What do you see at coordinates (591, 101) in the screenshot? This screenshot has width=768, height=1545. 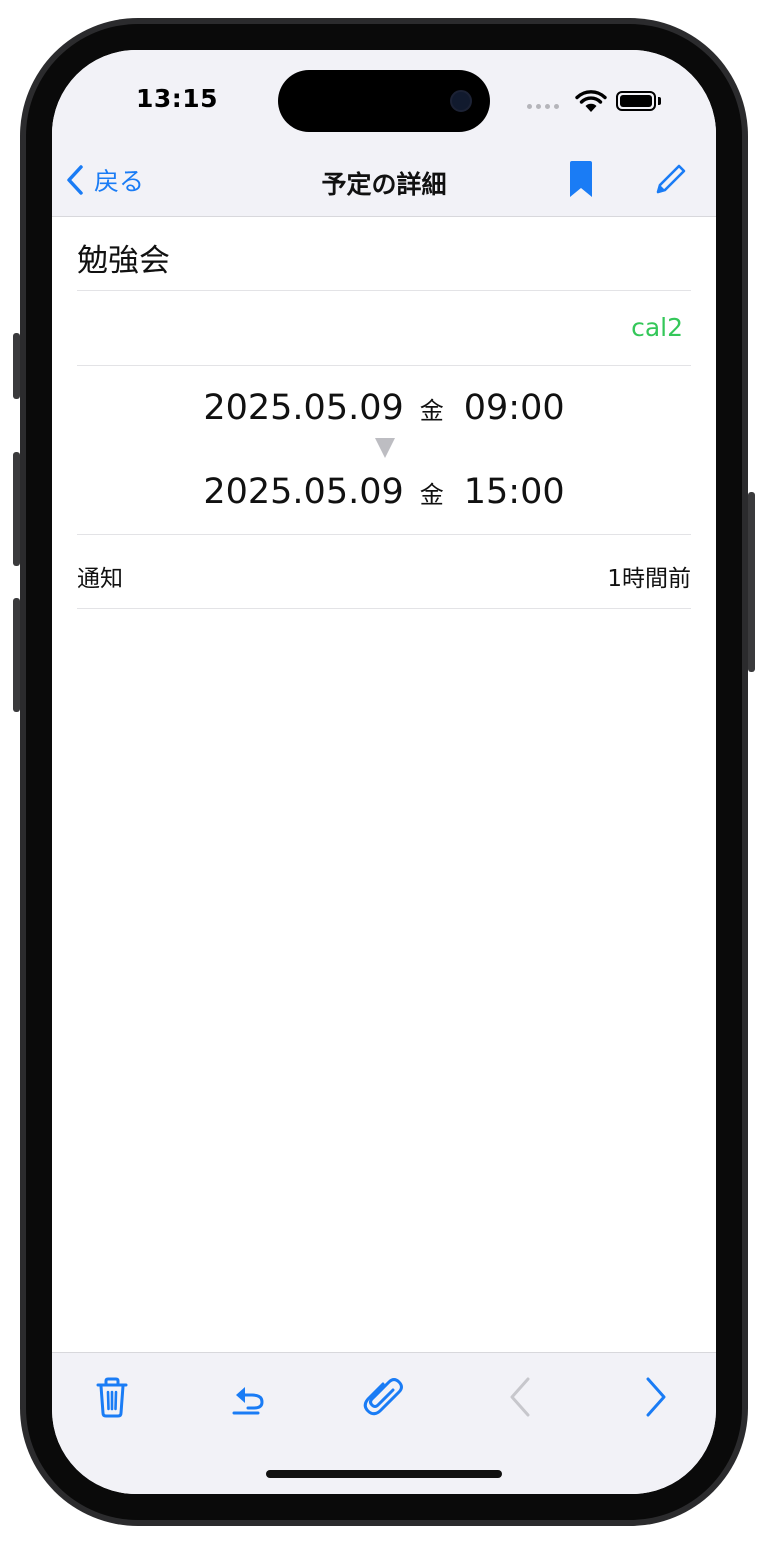 I see `wifi-icon` at bounding box center [591, 101].